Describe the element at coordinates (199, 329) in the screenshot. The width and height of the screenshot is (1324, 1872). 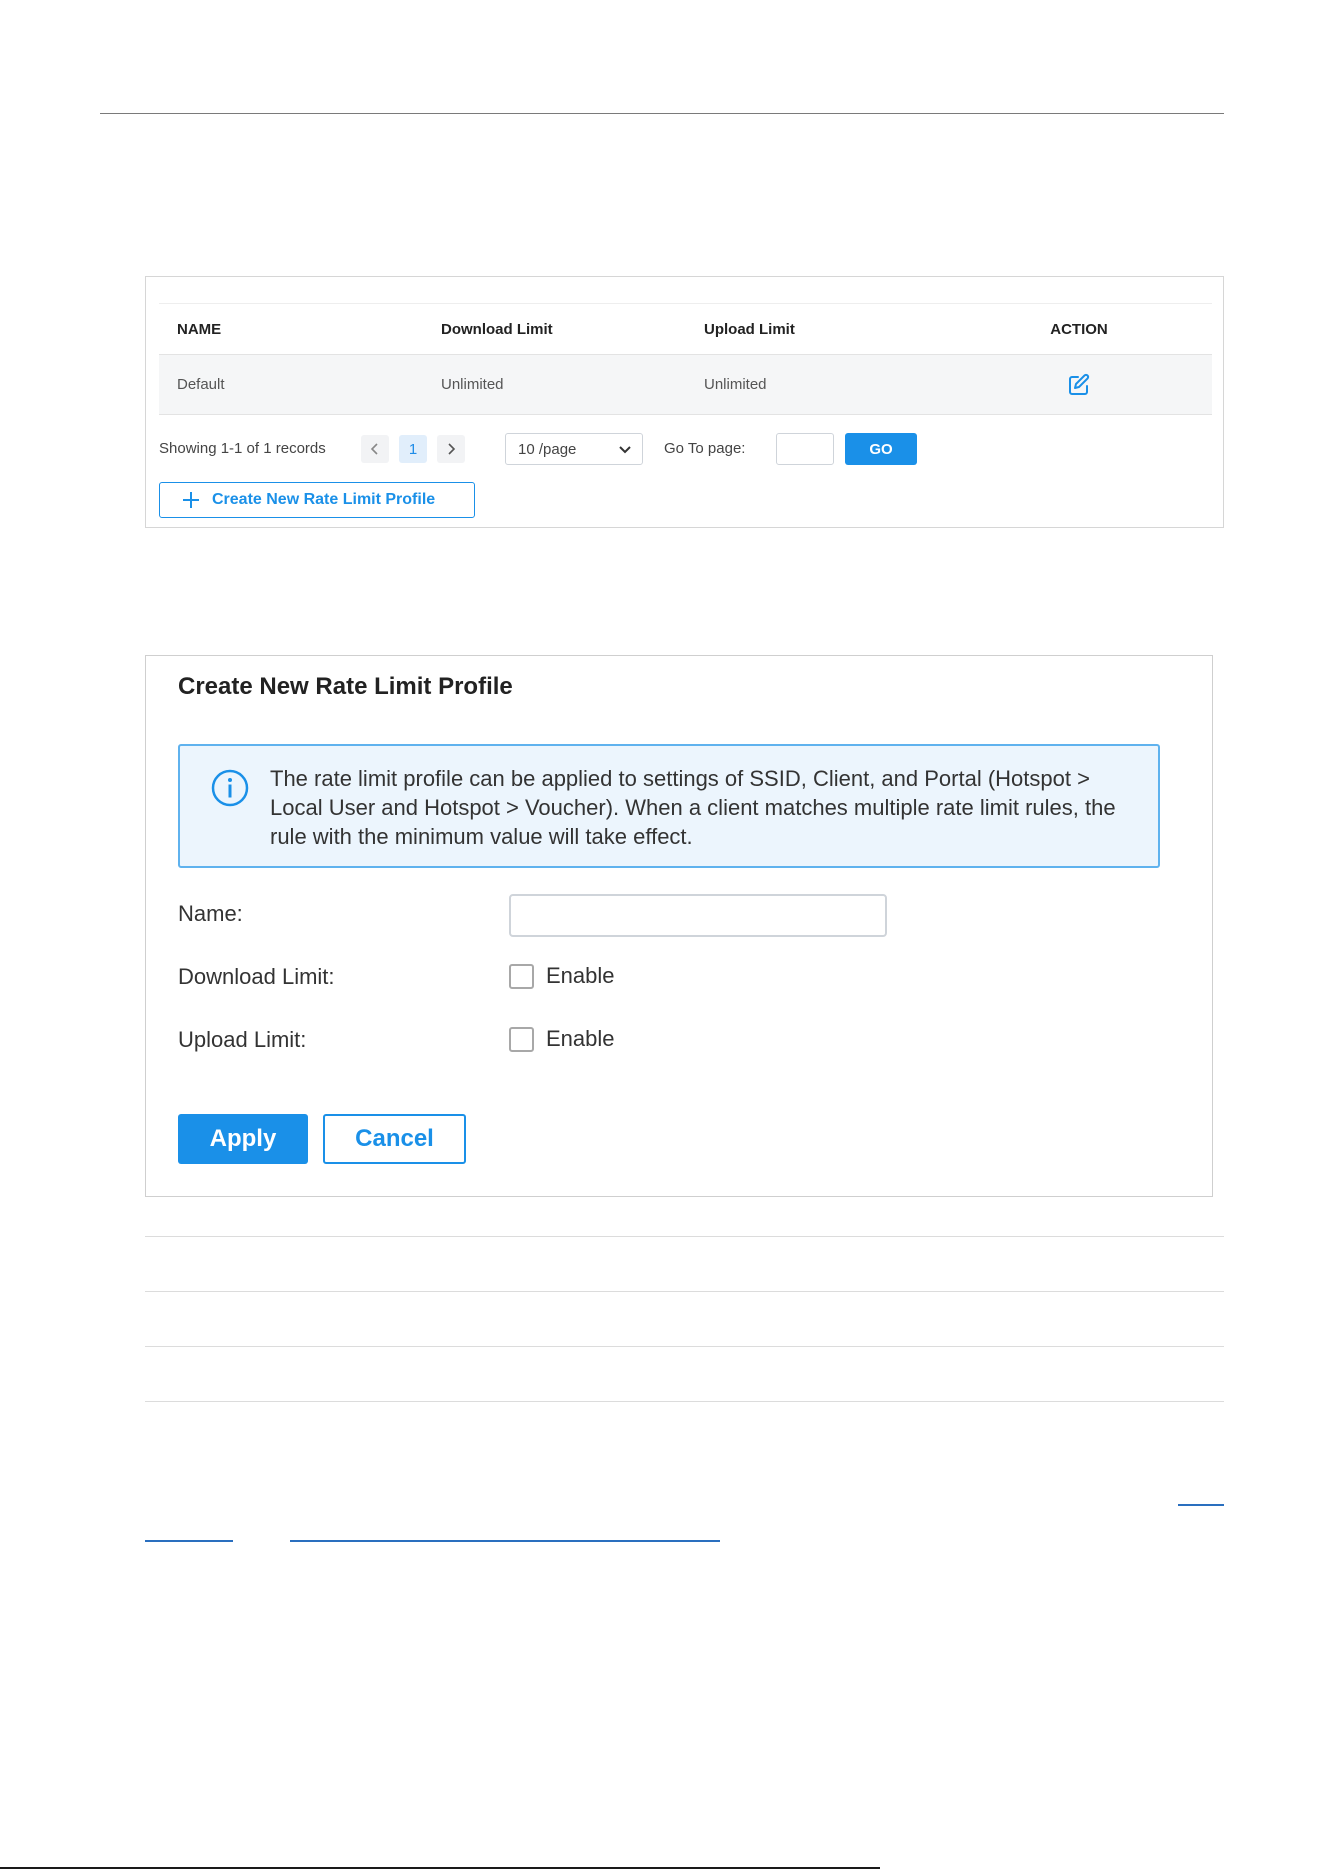
I see `column-header-name: NAME` at that location.